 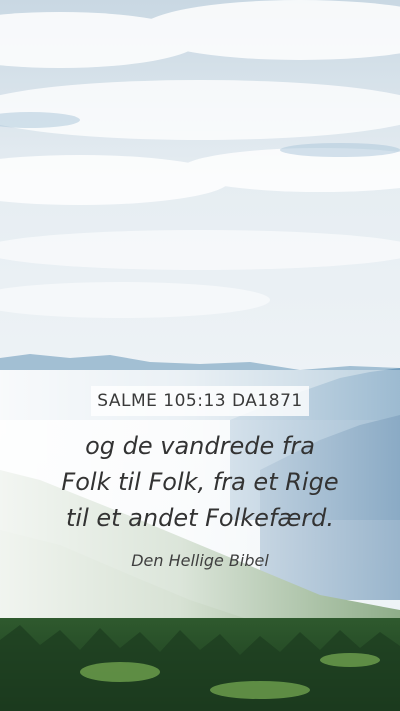 What do you see at coordinates (200, 560) in the screenshot?
I see `bible-source-label: Den Hellige Bibel` at bounding box center [200, 560].